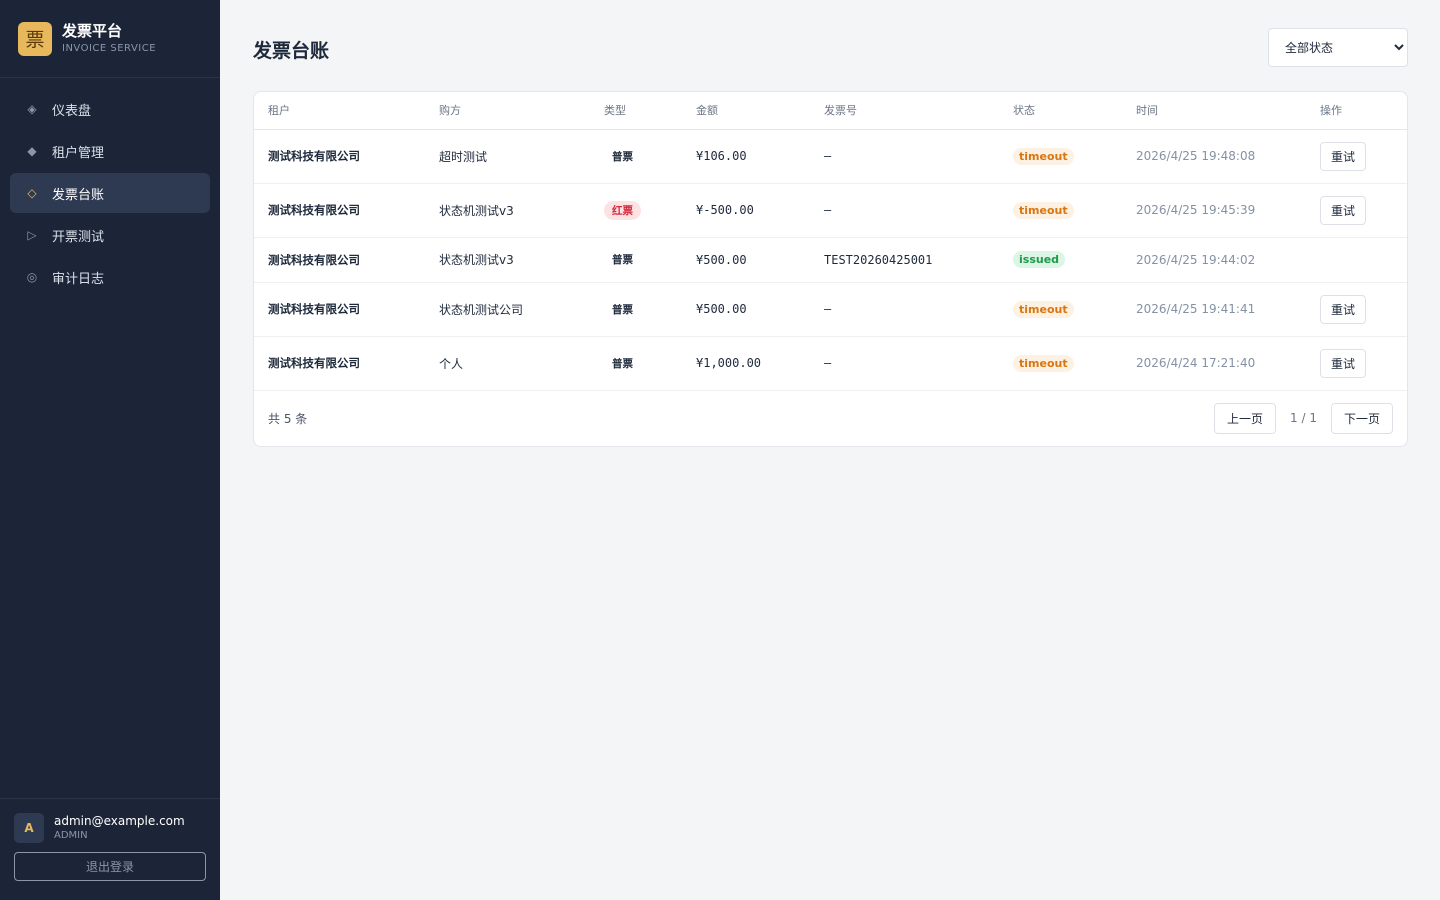 The height and width of the screenshot is (900, 1440). Describe the element at coordinates (78, 195) in the screenshot. I see `sidebar-item-label: 发票台账` at that location.